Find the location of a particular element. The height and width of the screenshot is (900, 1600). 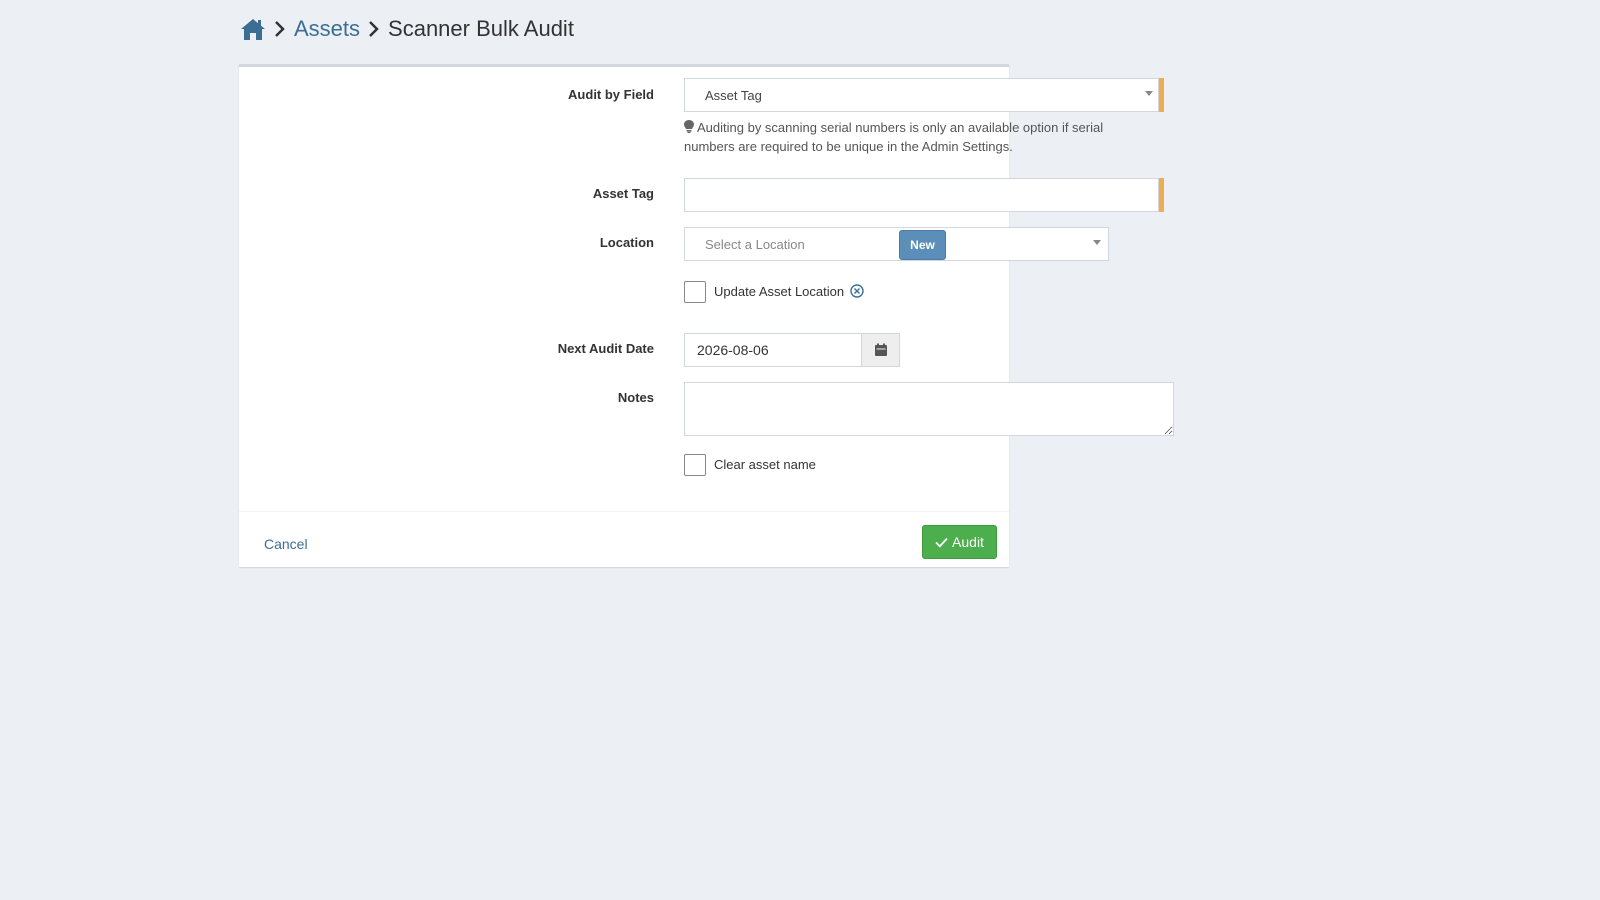

footer-divider is located at coordinates (624, 511).